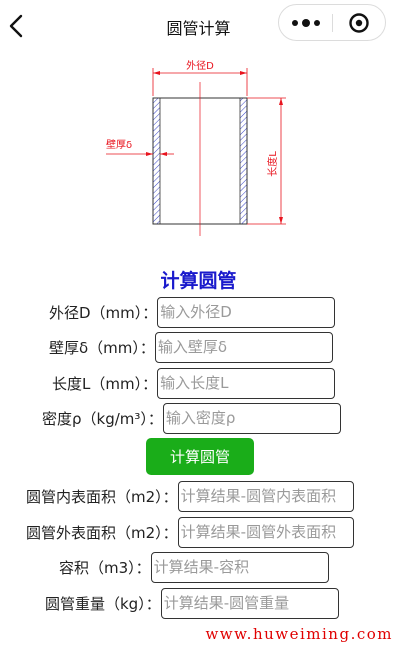 This screenshot has height=647, width=397. What do you see at coordinates (102, 496) in the screenshot?
I see `inner-surface-label-text: 圆管内表面积（m2）：` at bounding box center [102, 496].